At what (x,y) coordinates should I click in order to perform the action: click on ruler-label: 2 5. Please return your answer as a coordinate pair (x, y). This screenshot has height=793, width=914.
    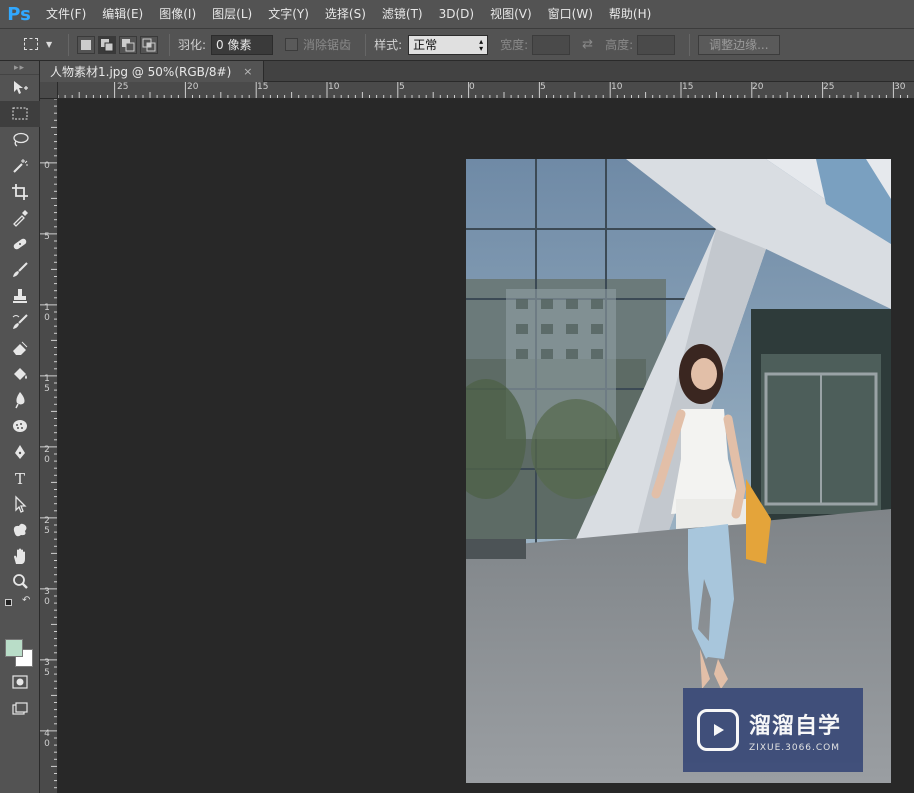
    Looking at the image, I should click on (47, 526).